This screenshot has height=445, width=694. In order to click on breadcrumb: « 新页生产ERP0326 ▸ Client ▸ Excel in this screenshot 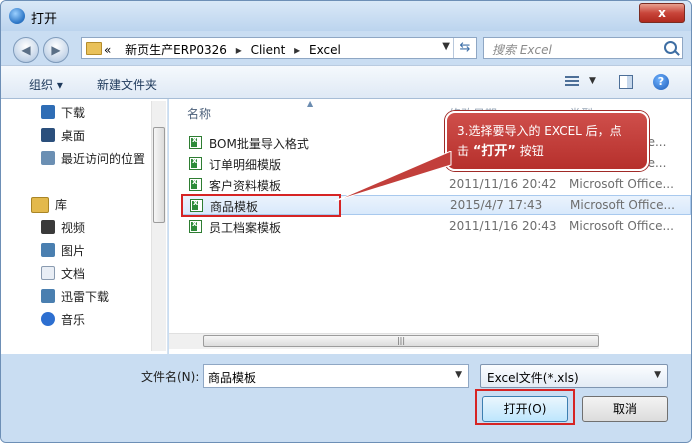, I will do `click(222, 49)`.